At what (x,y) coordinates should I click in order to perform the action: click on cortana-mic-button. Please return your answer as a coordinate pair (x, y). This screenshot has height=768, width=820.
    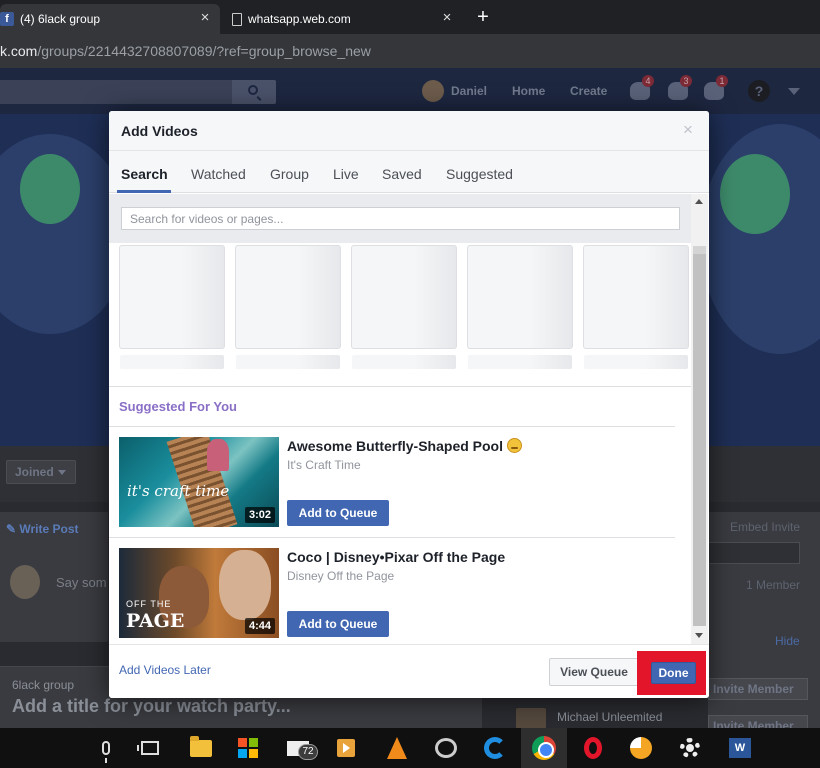
    Looking at the image, I should click on (106, 748).